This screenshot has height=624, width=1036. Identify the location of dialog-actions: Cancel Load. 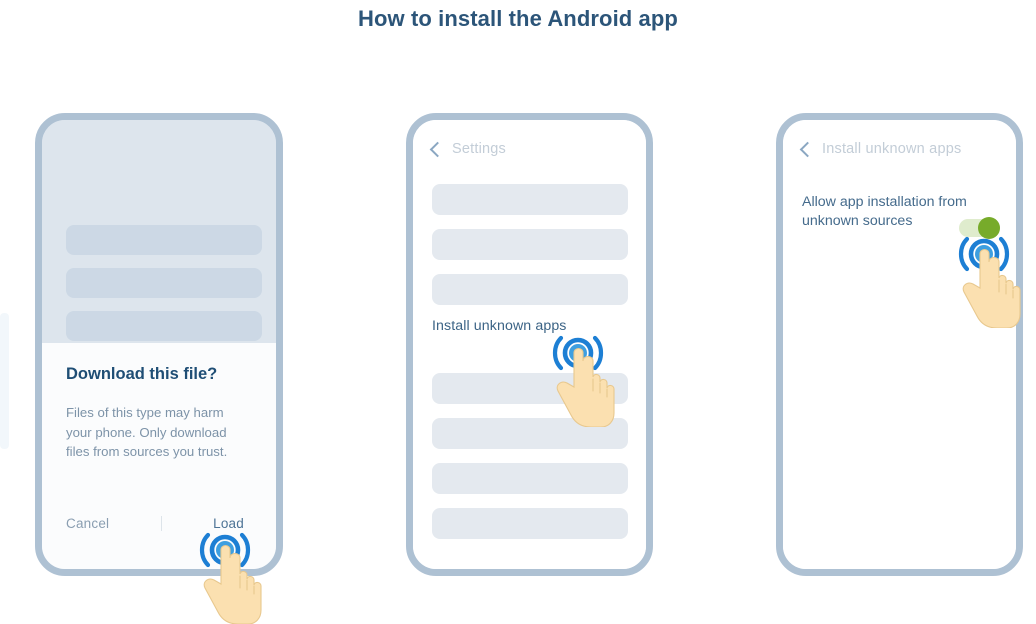
(162, 523).